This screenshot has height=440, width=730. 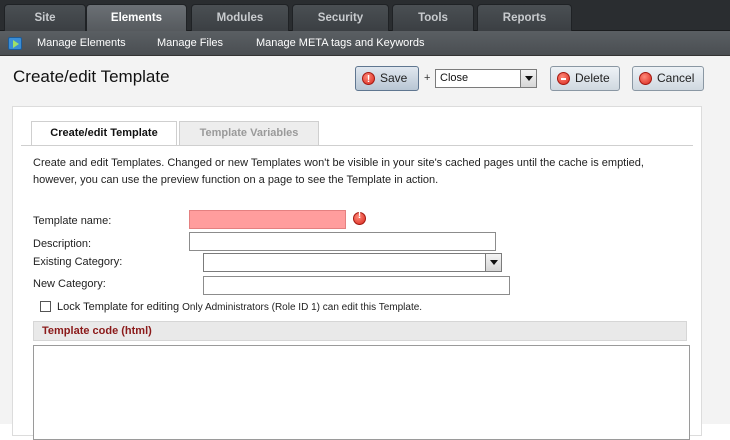 I want to click on tab-site: Site, so click(x=45, y=17).